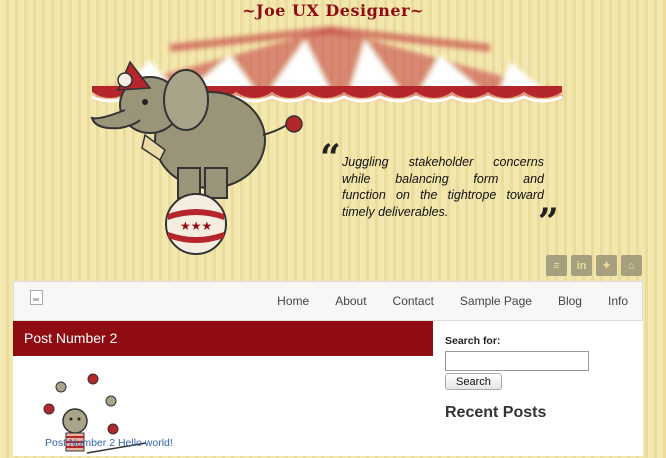 The image size is (666, 458). Describe the element at coordinates (330, 158) in the screenshot. I see `quote-open-mark: “` at that location.